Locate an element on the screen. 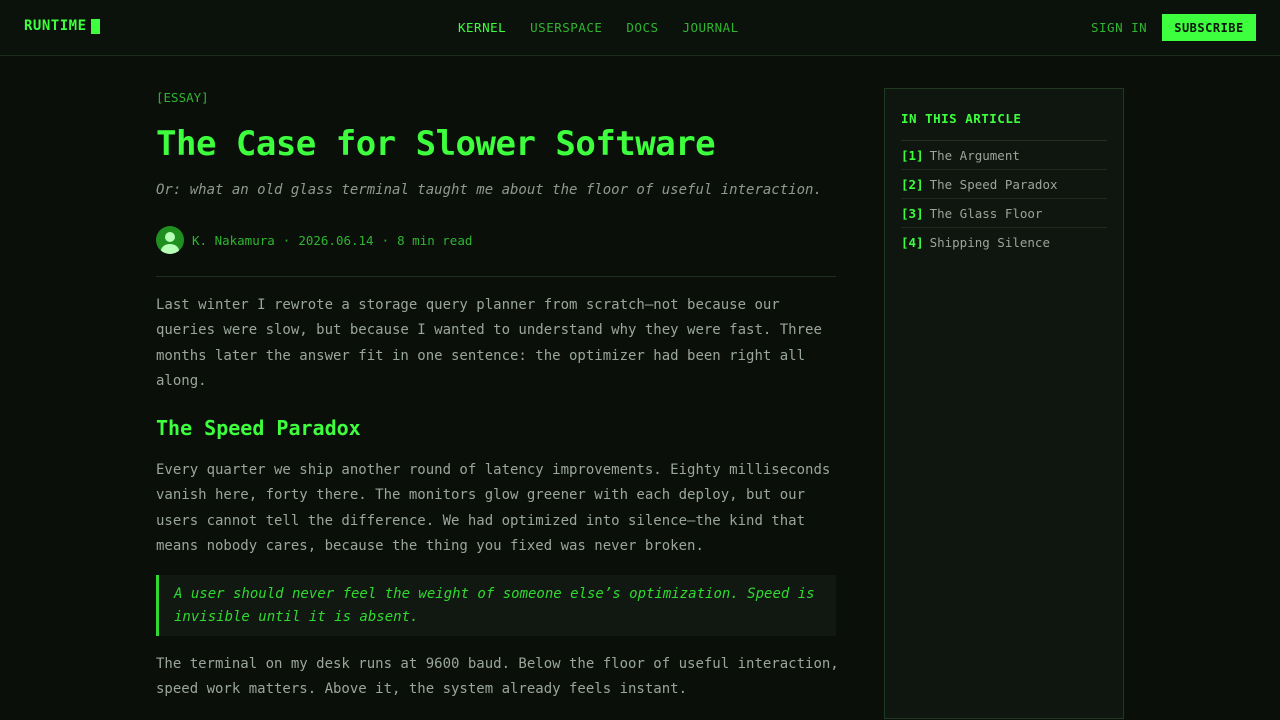  read-time: 8 min read is located at coordinates (435, 240).